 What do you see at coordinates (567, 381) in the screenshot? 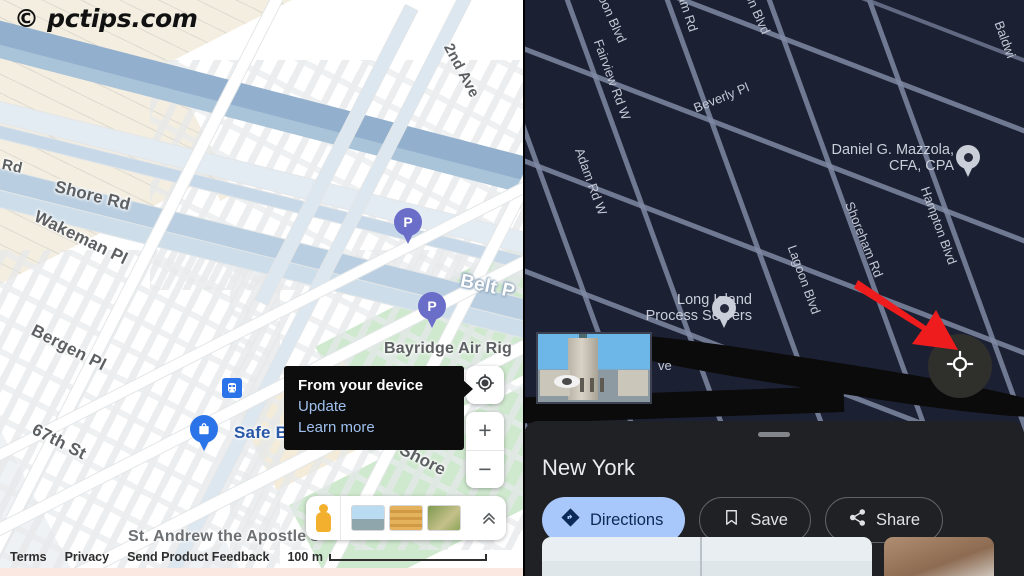
I see `street-view-compass-icon` at bounding box center [567, 381].